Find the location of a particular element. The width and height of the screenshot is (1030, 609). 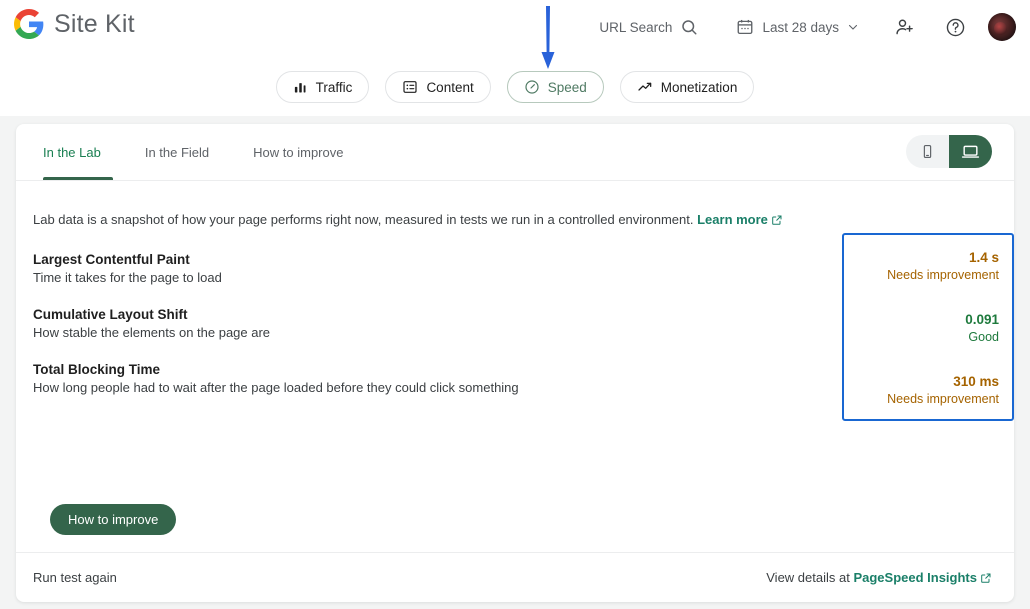

date-range-selector: Last 28 days is located at coordinates (797, 27).